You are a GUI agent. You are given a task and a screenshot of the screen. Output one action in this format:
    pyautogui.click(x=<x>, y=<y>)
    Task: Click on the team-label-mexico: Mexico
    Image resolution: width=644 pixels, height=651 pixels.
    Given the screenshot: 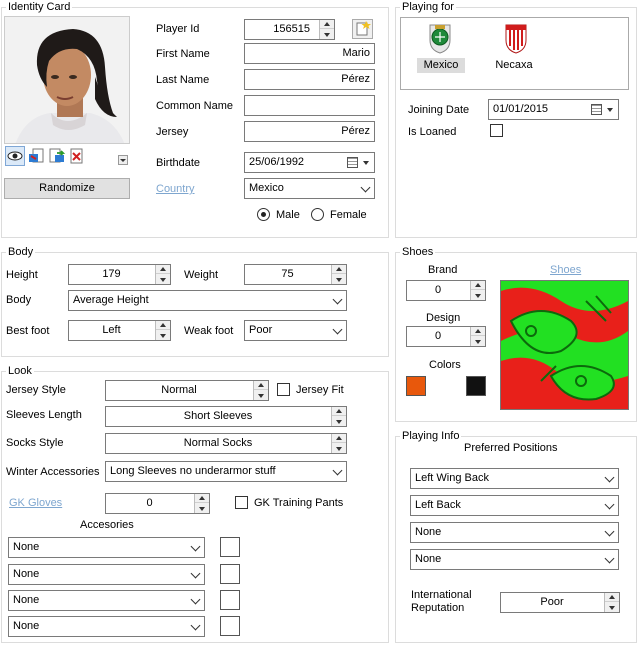 What is the action you would take?
    pyautogui.click(x=441, y=65)
    